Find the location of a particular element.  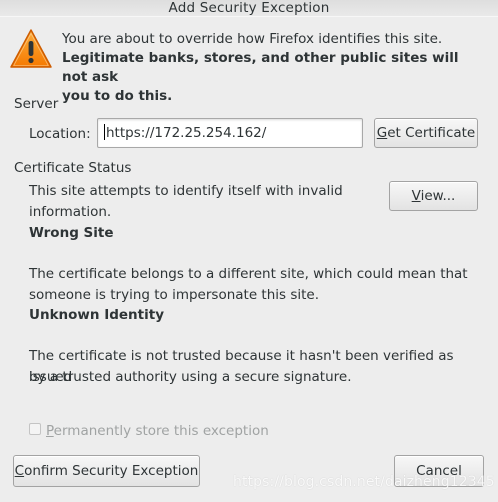

window-title: Add Security Exception is located at coordinates (249, 8).